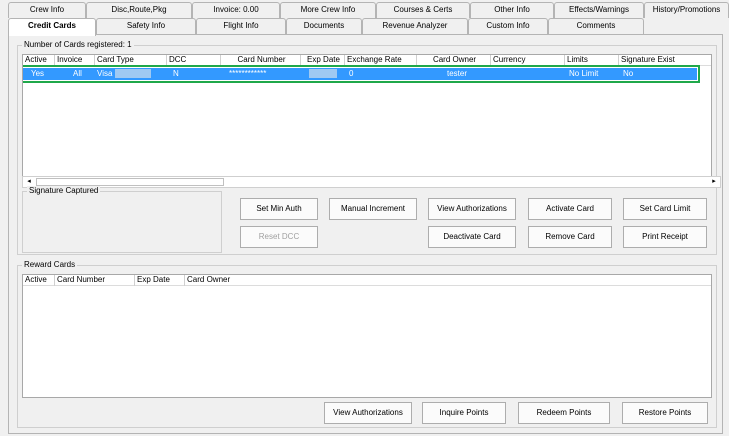 The width and height of the screenshot is (729, 436). What do you see at coordinates (423, 10) in the screenshot?
I see `tab-courses-certs: Courses & Certs` at bounding box center [423, 10].